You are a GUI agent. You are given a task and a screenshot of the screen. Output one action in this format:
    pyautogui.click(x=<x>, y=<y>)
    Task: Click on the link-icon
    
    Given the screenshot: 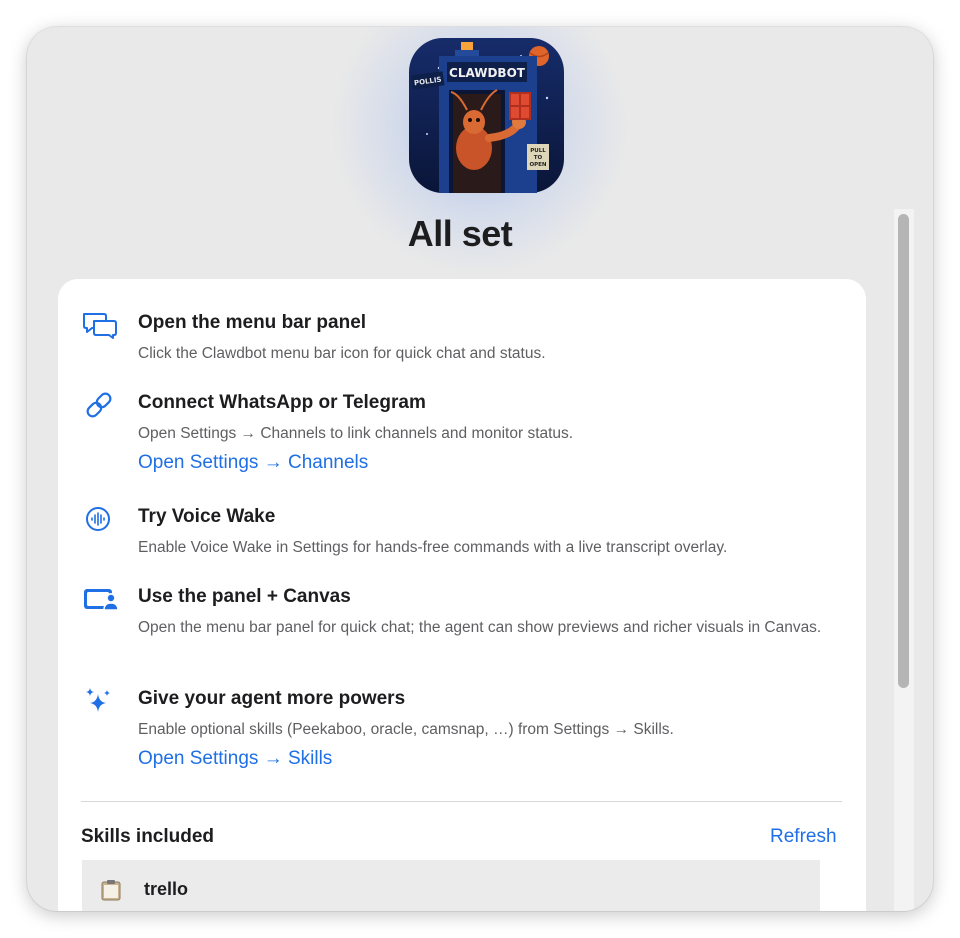 What is the action you would take?
    pyautogui.click(x=99, y=405)
    